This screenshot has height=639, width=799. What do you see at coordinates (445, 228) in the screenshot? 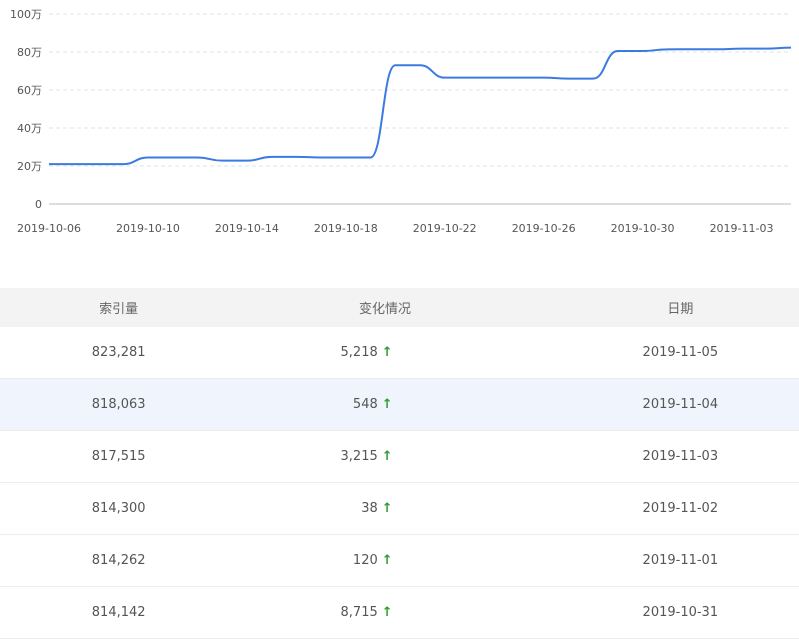
I see `x-tick-label: 2019-10-22` at bounding box center [445, 228].